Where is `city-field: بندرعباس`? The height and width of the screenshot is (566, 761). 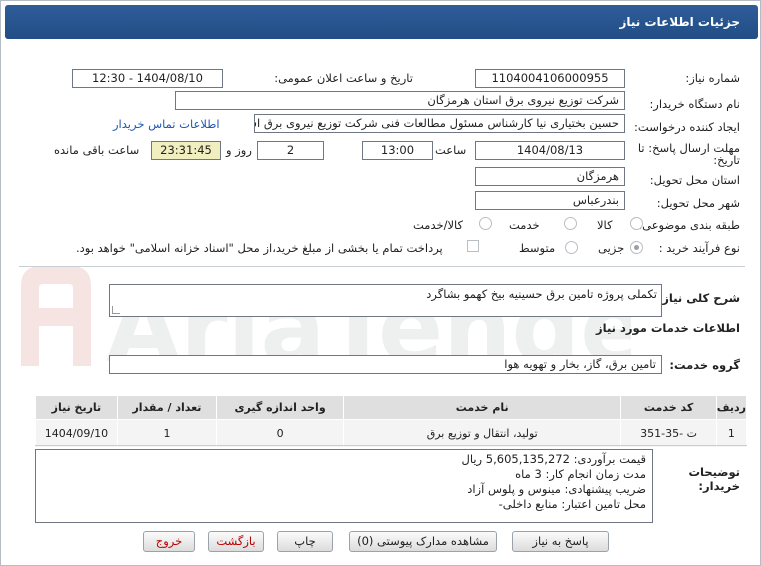 city-field: بندرعباس is located at coordinates (550, 200).